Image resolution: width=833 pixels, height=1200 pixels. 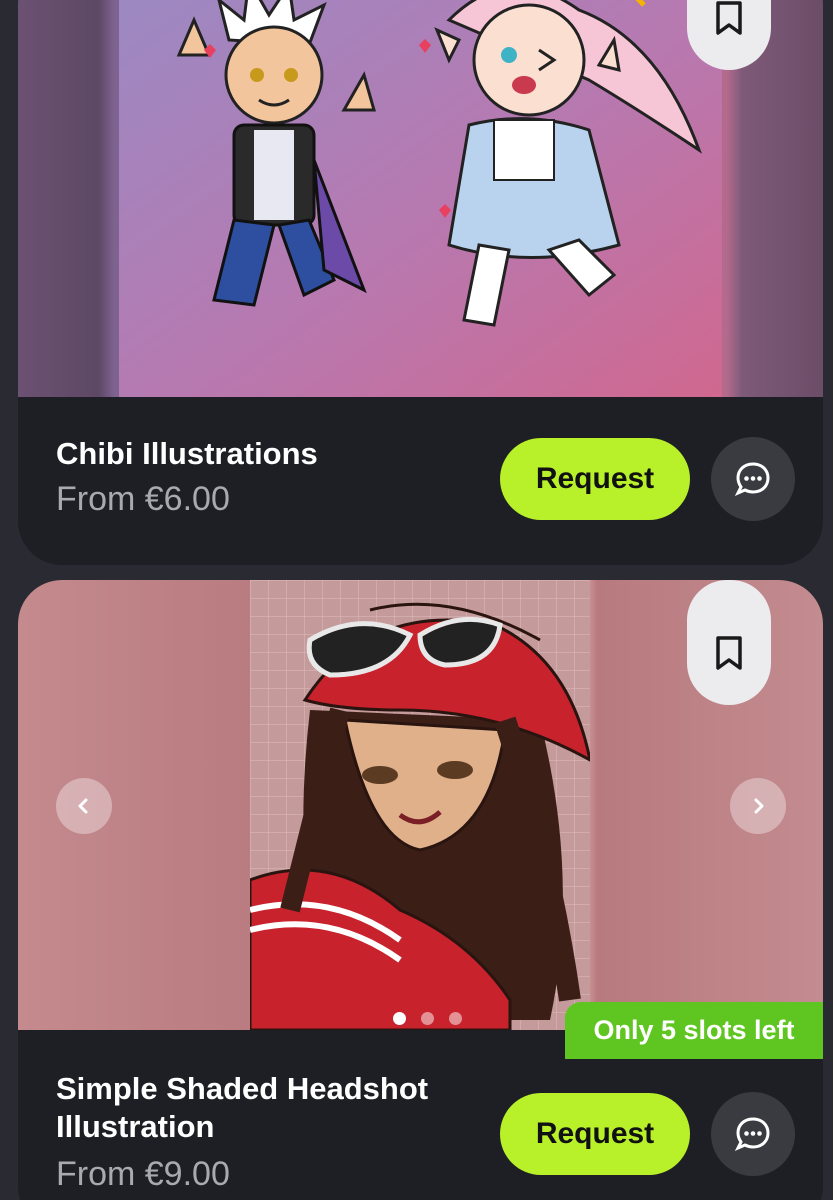 I want to click on save-listing-button, so click(x=729, y=642).